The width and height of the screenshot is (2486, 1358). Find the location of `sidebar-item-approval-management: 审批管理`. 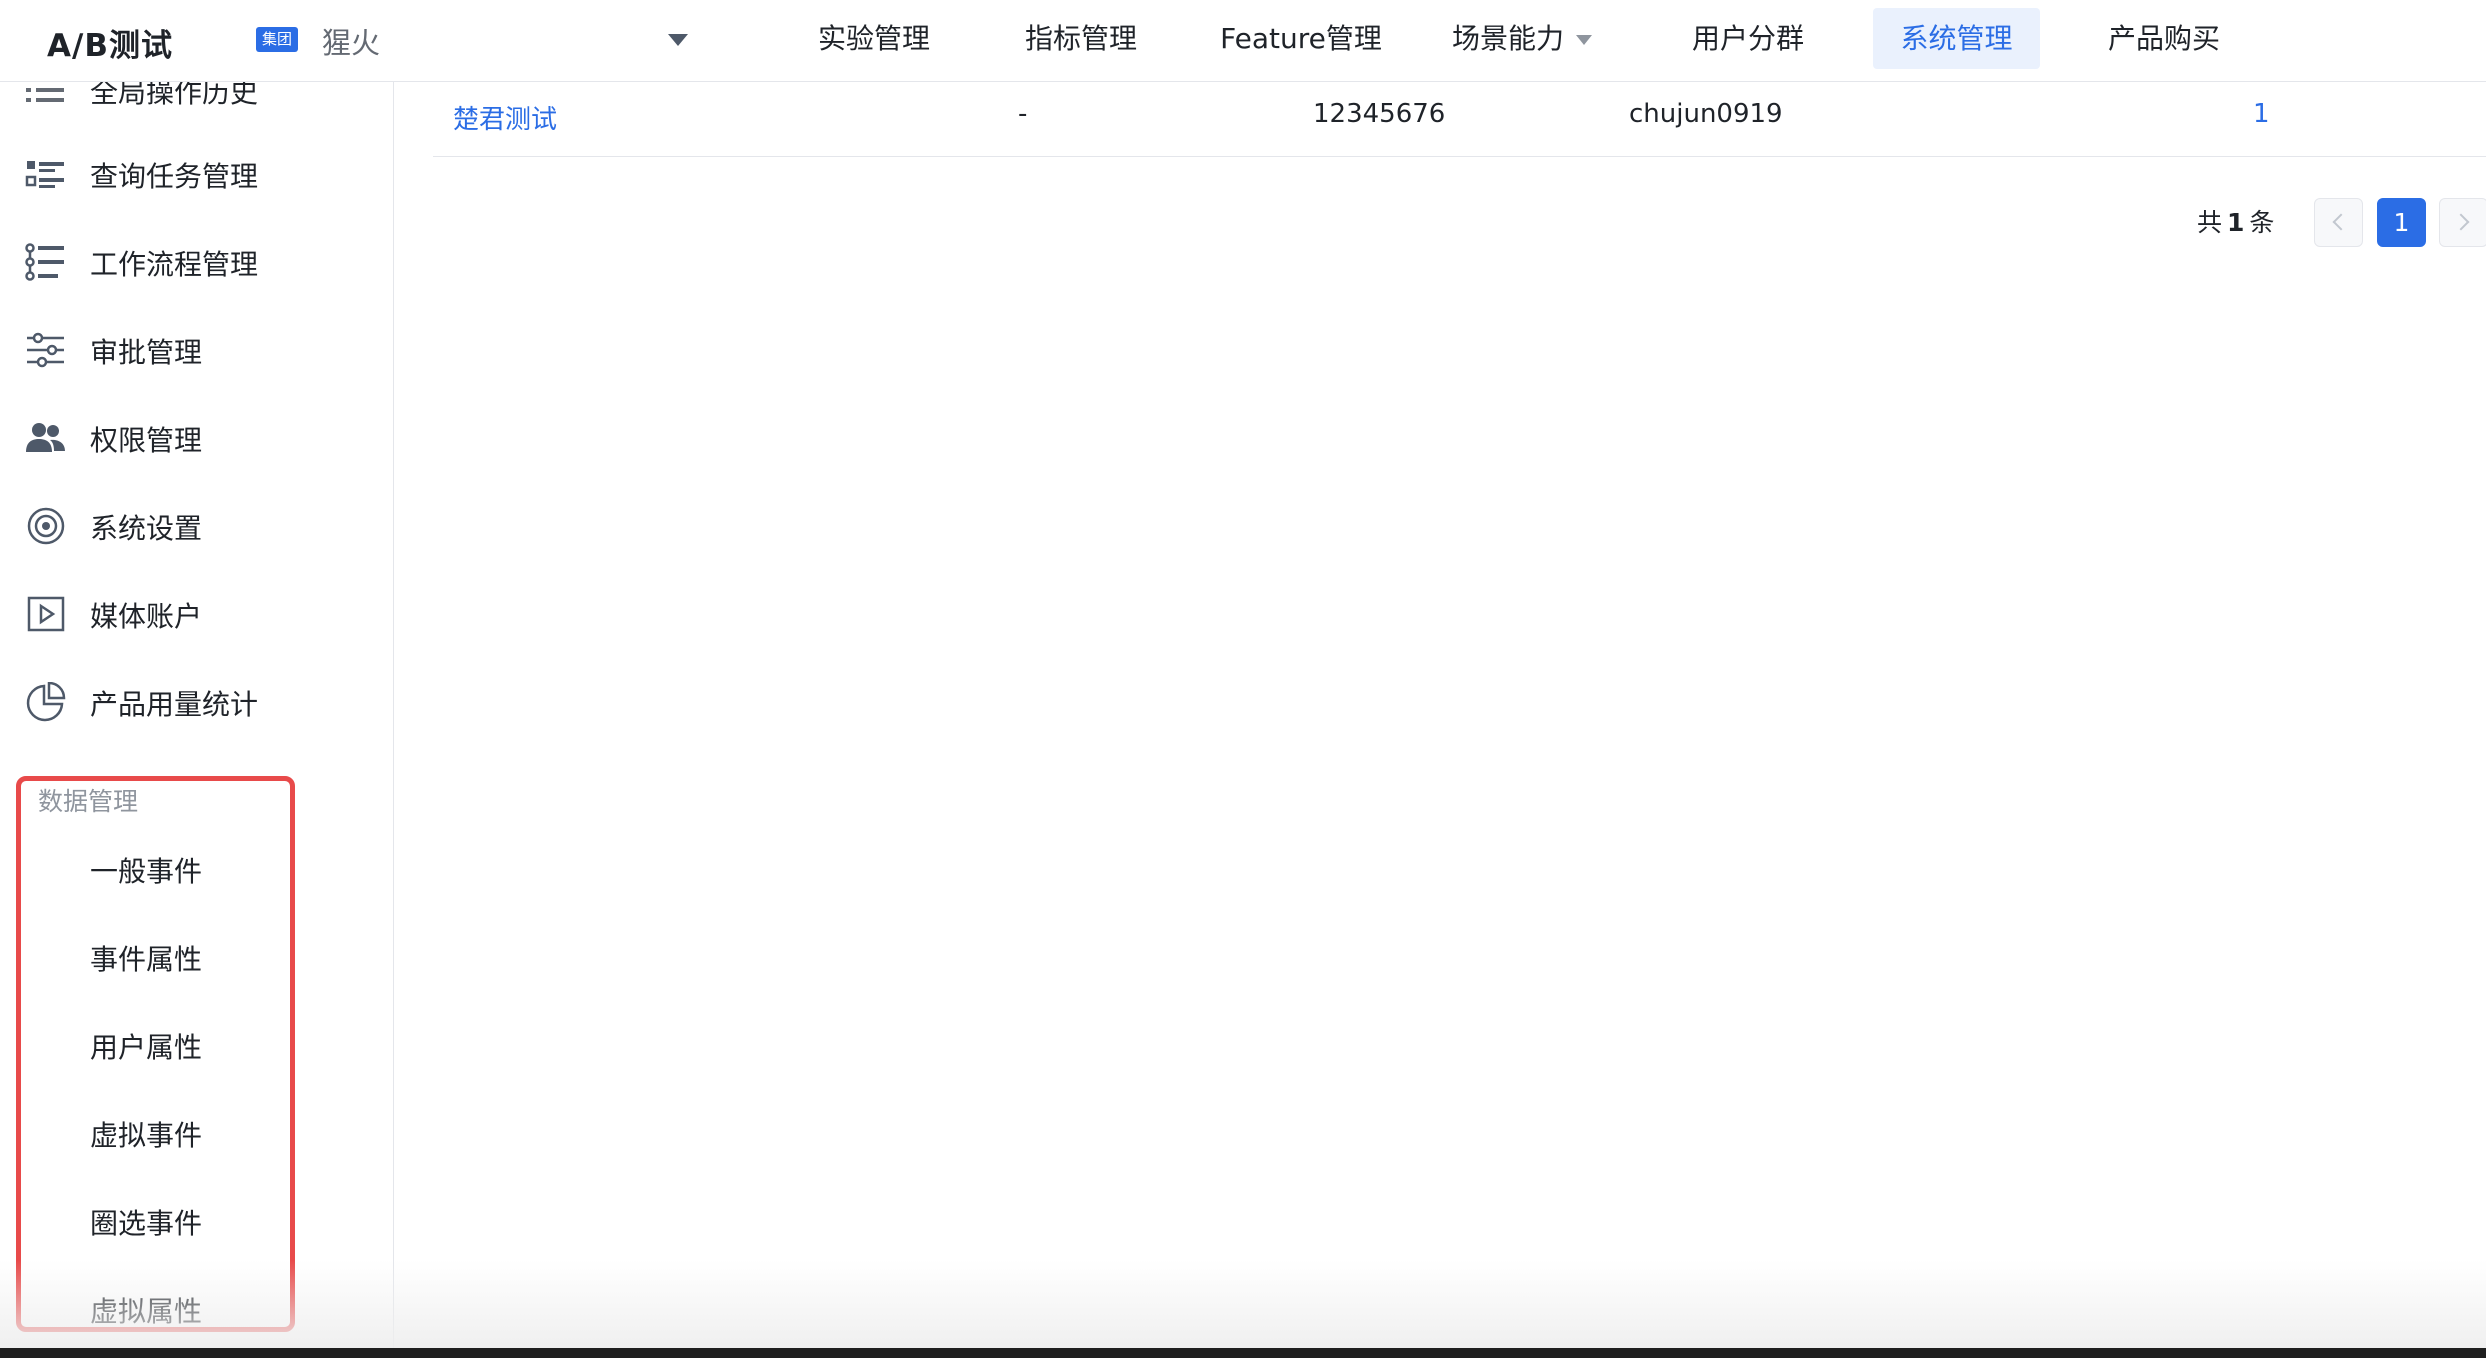

sidebar-item-approval-management: 审批管理 is located at coordinates (196, 350).